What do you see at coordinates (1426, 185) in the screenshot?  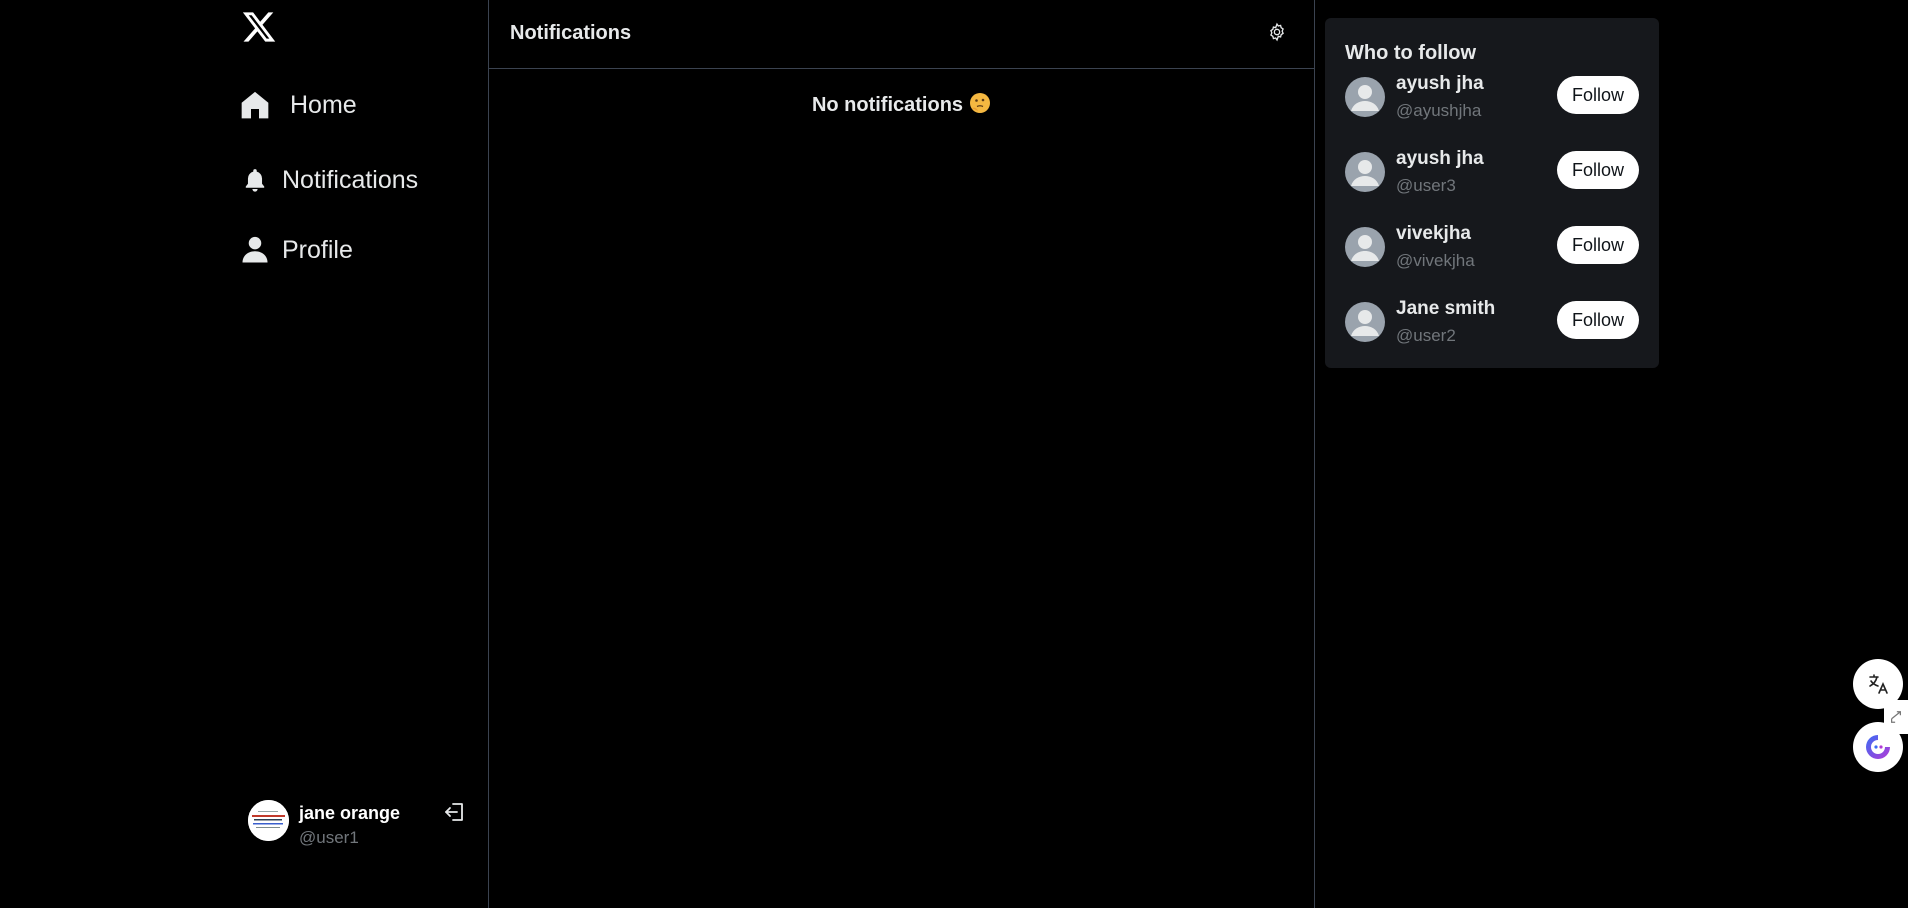 I see `suggestion-handle: @user3` at bounding box center [1426, 185].